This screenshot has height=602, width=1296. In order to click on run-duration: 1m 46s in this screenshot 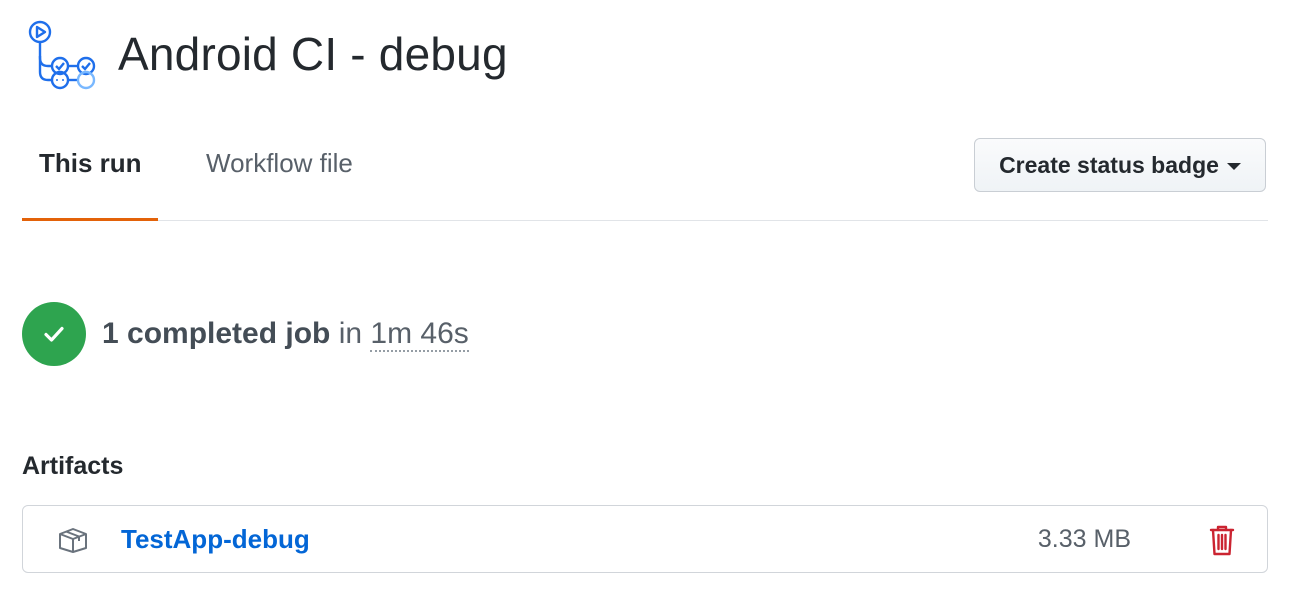, I will do `click(419, 334)`.